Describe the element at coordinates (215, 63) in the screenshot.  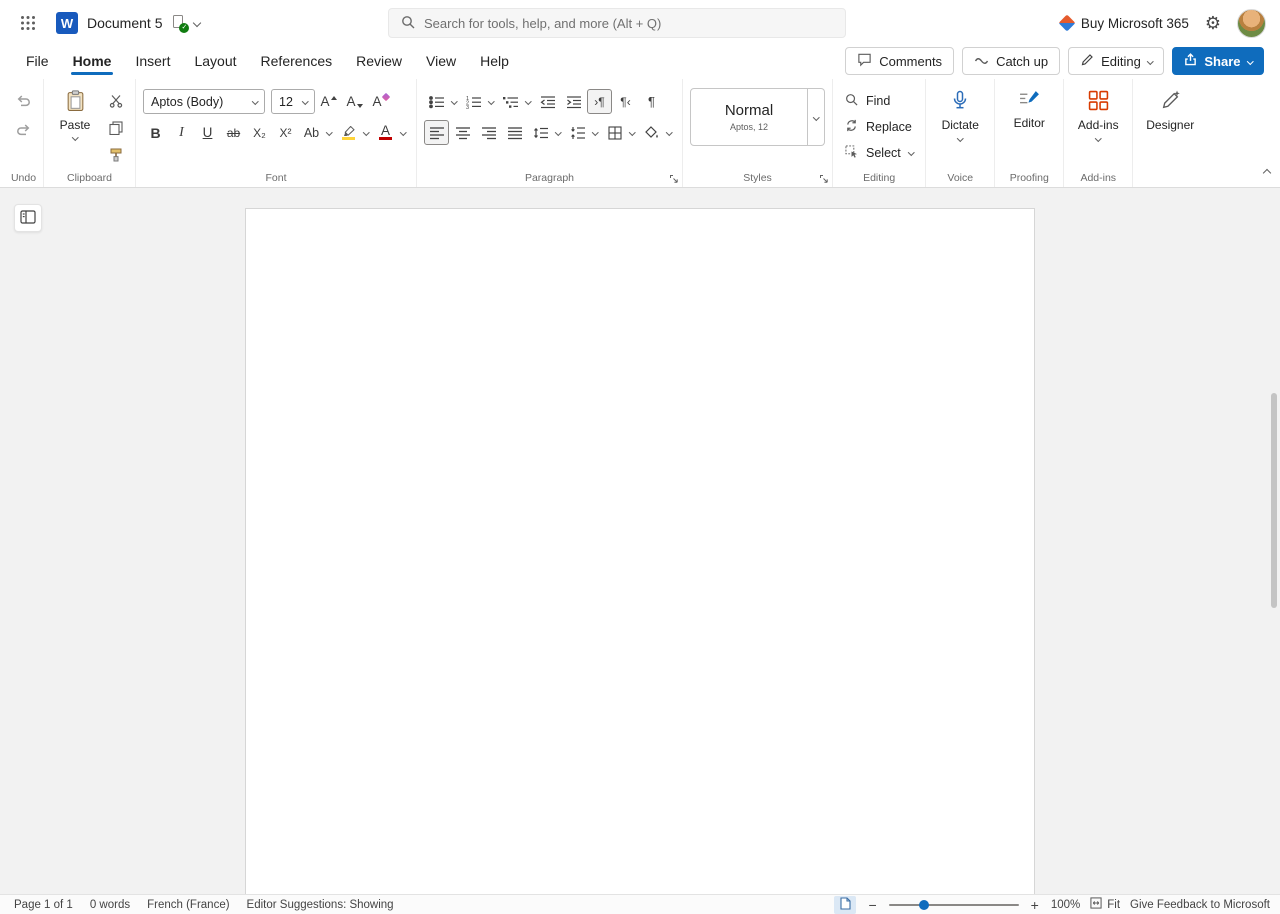
I see `tab-layout: Layout` at that location.